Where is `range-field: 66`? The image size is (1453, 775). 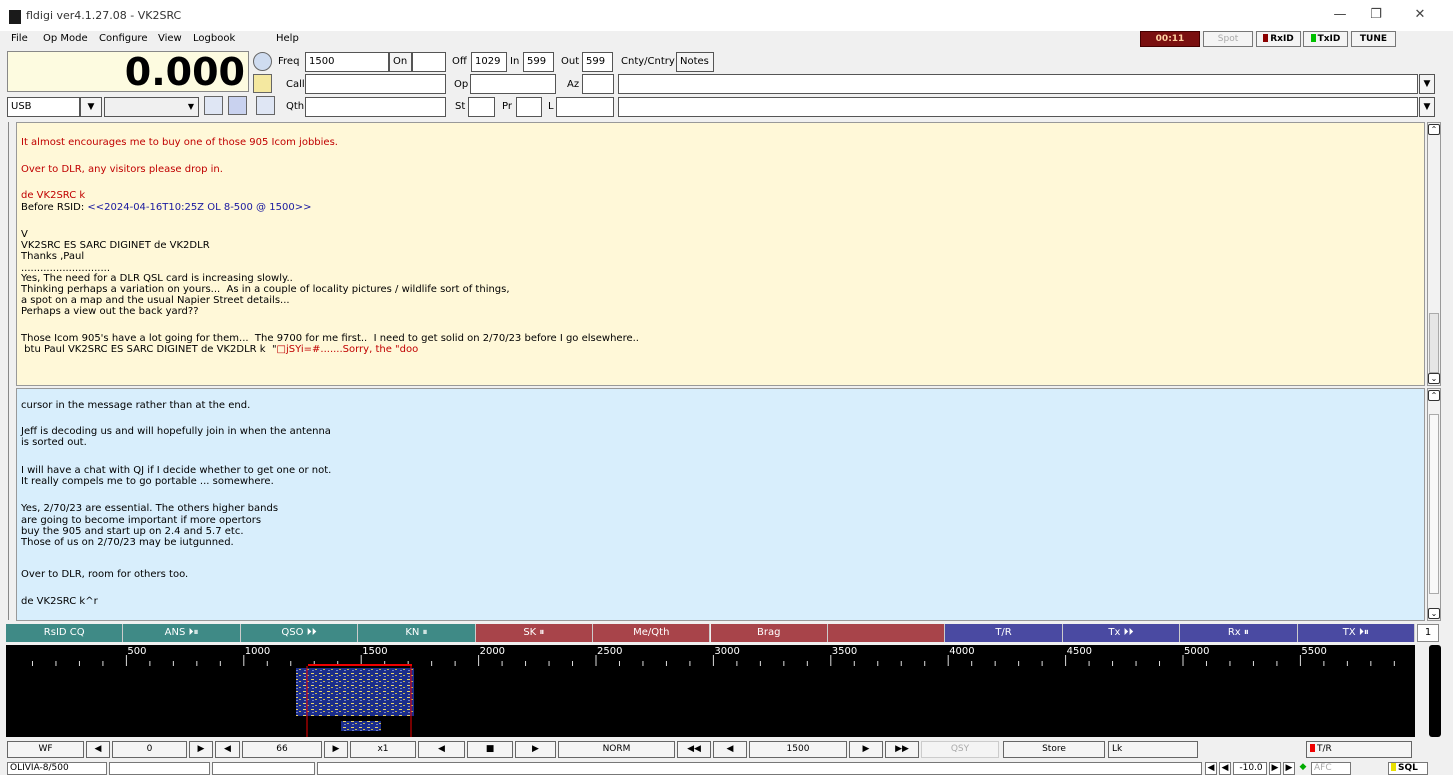
range-field: 66 is located at coordinates (282, 749).